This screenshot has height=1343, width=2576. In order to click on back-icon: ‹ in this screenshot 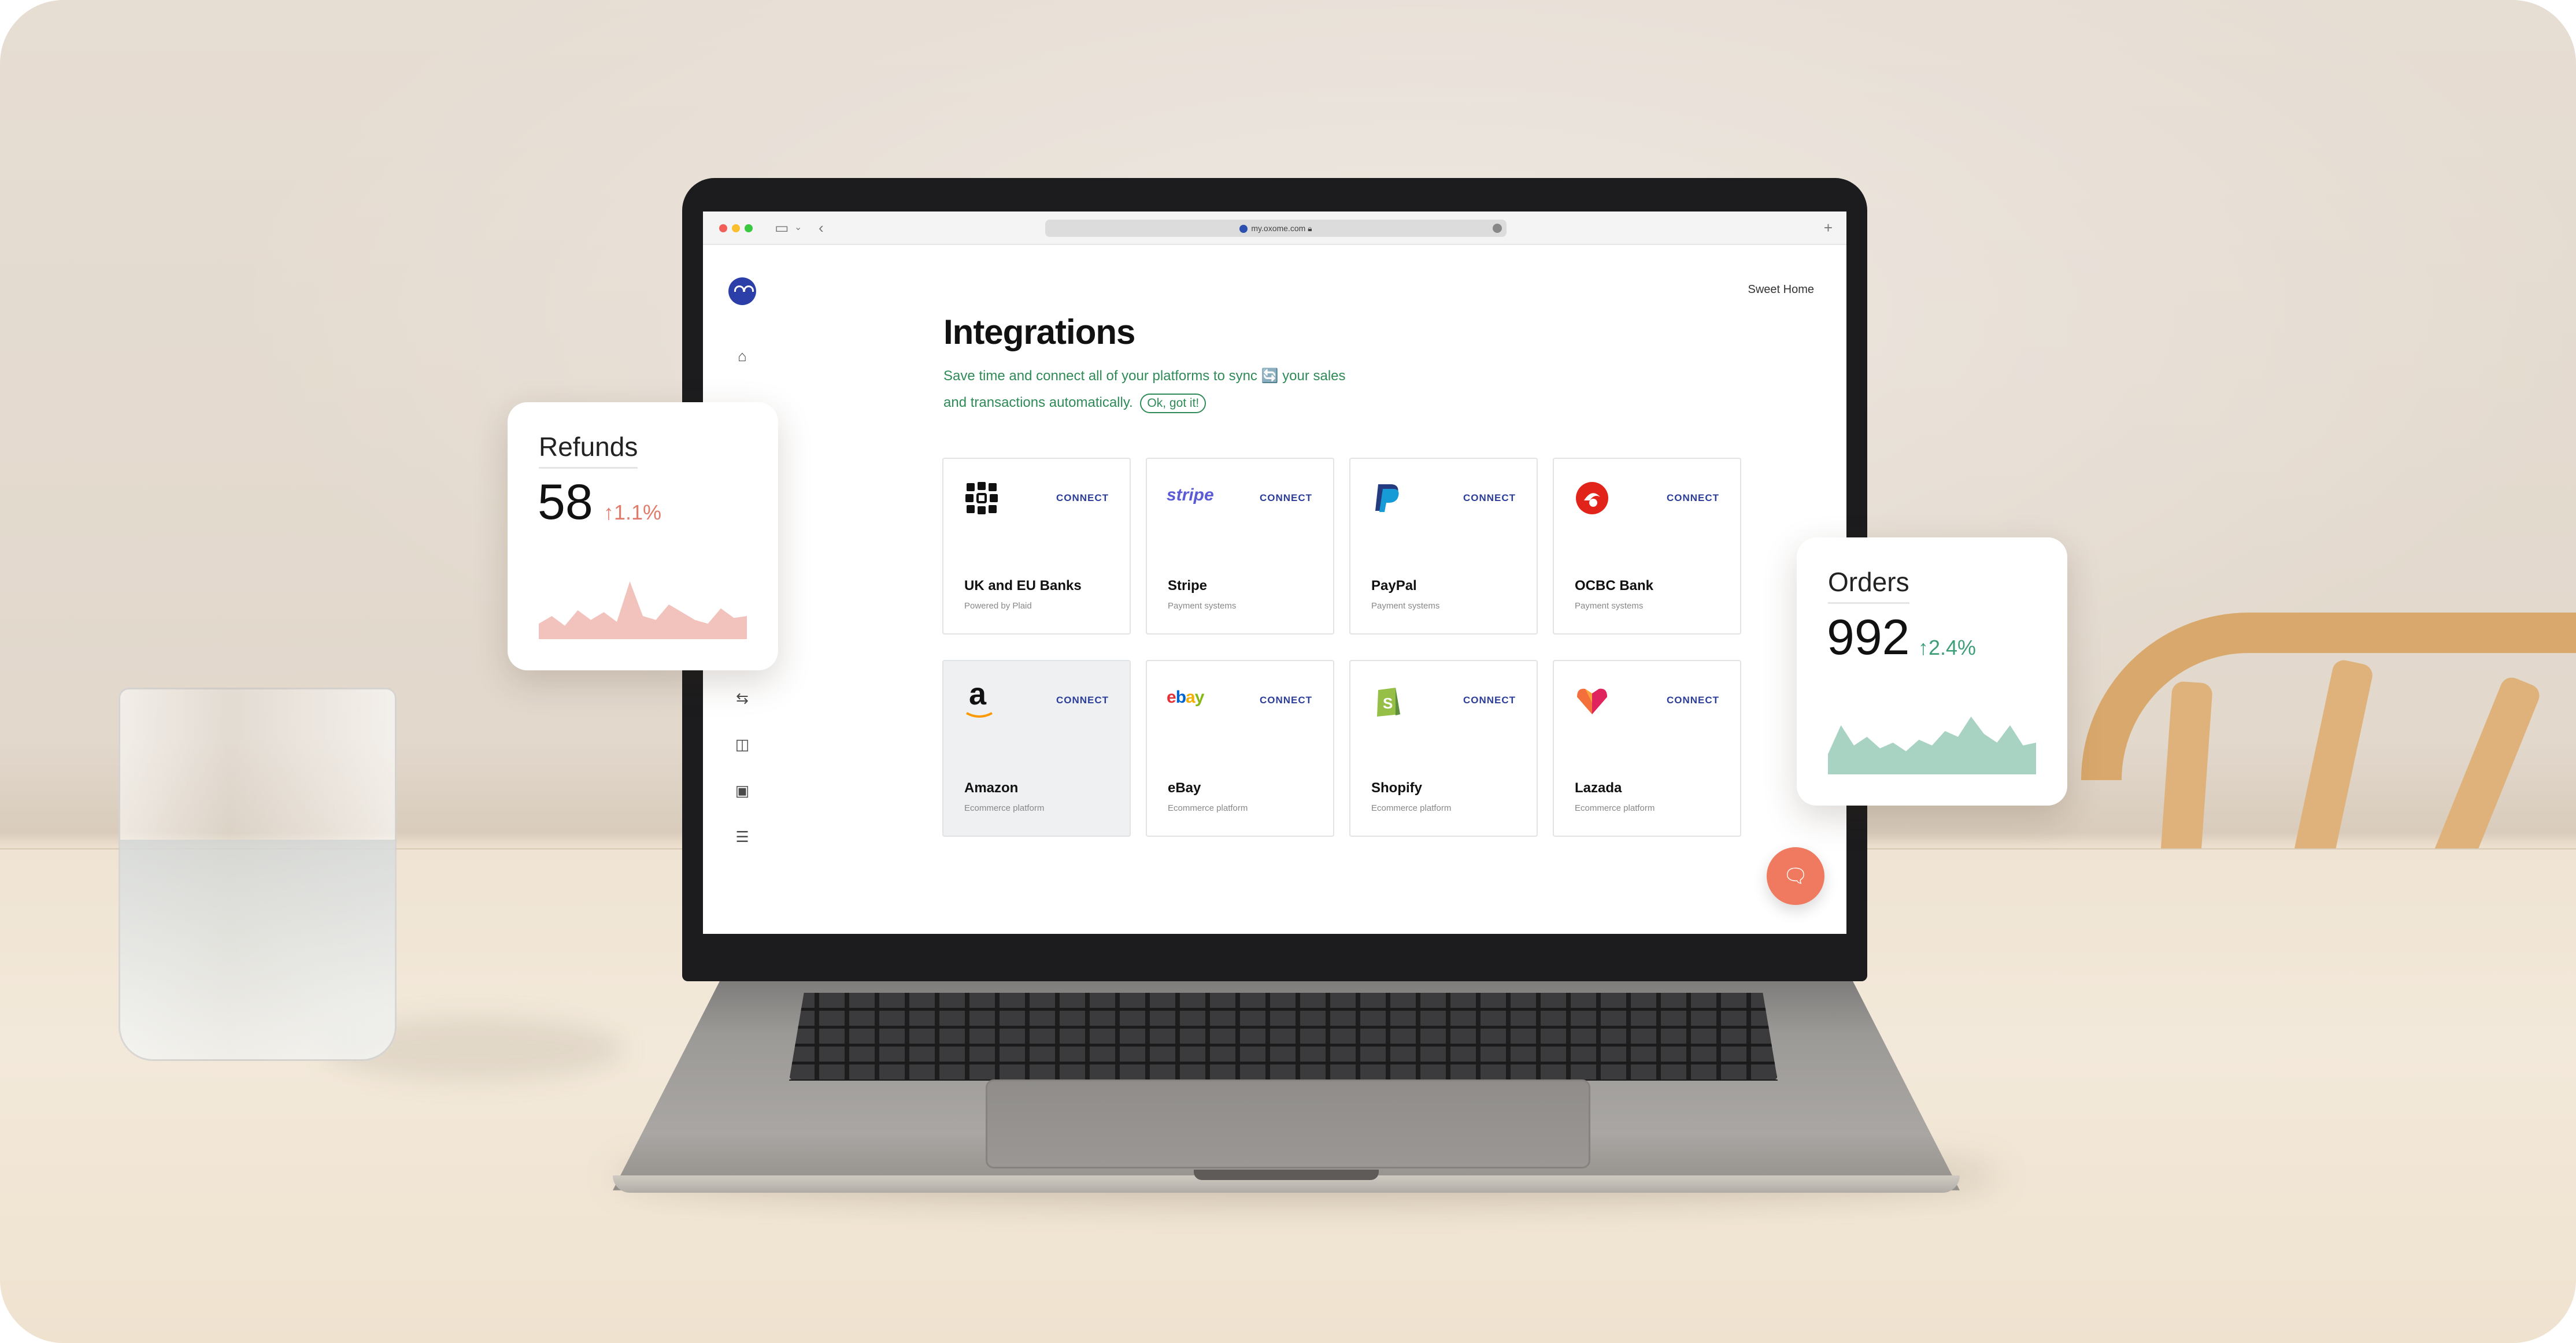, I will do `click(821, 228)`.